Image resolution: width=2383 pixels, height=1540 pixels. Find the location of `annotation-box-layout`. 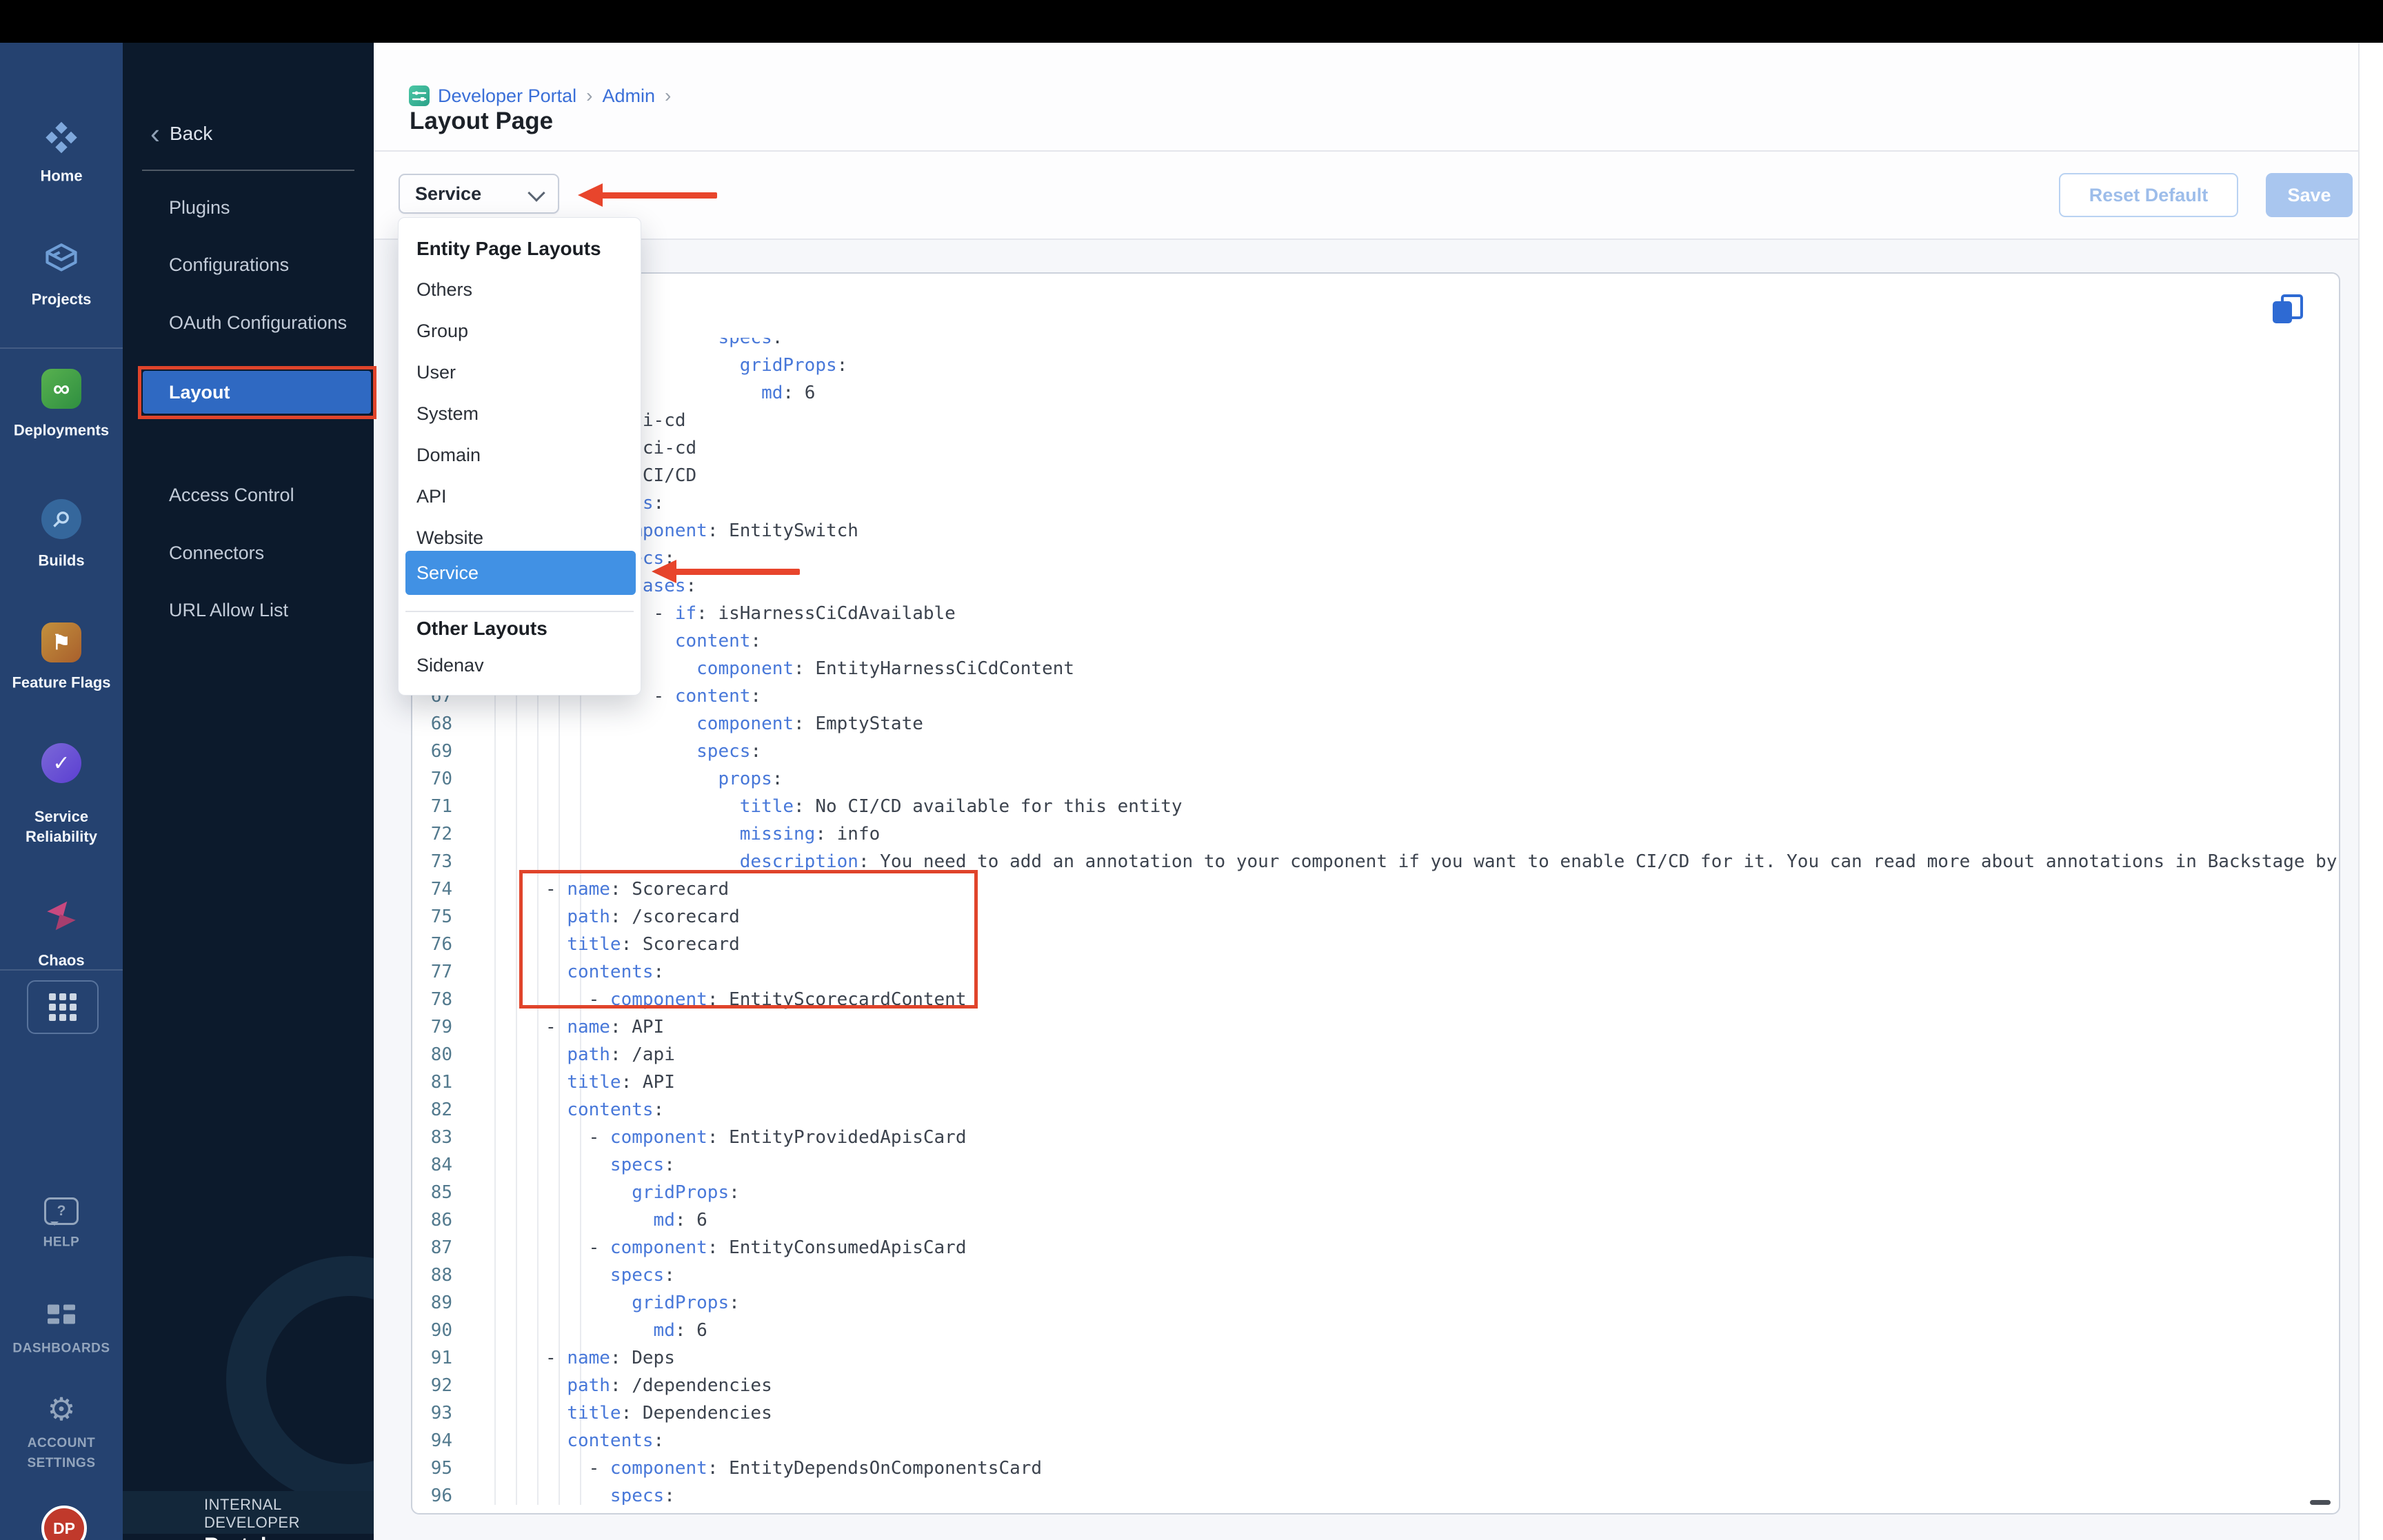

annotation-box-layout is located at coordinates (257, 393).